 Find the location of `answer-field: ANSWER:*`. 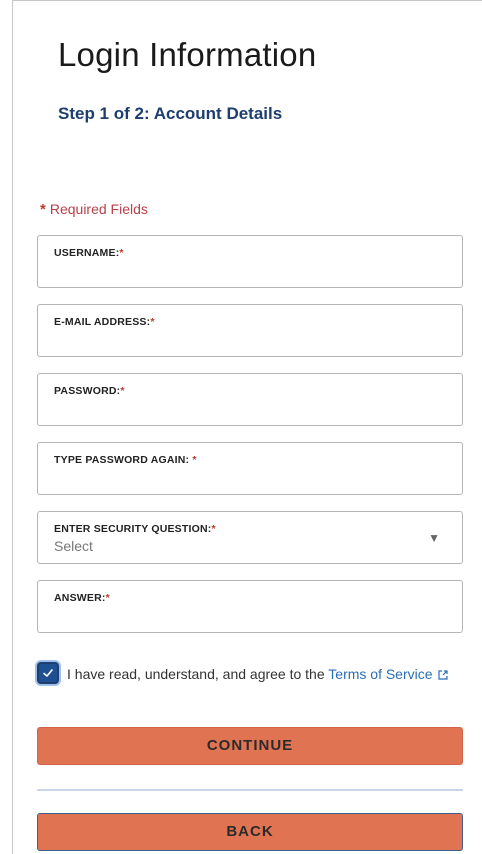

answer-field: ANSWER:* is located at coordinates (250, 606).